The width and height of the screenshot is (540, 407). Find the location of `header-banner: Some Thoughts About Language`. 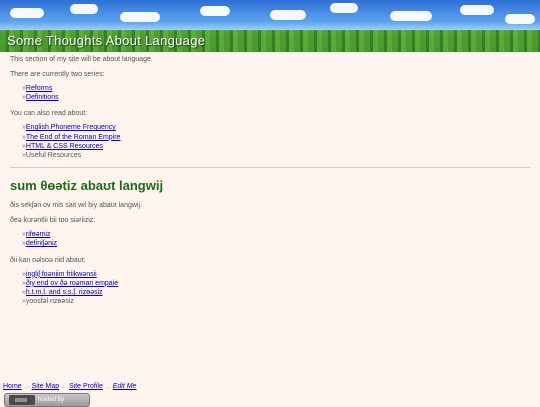

header-banner: Some Thoughts About Language is located at coordinates (270, 26).